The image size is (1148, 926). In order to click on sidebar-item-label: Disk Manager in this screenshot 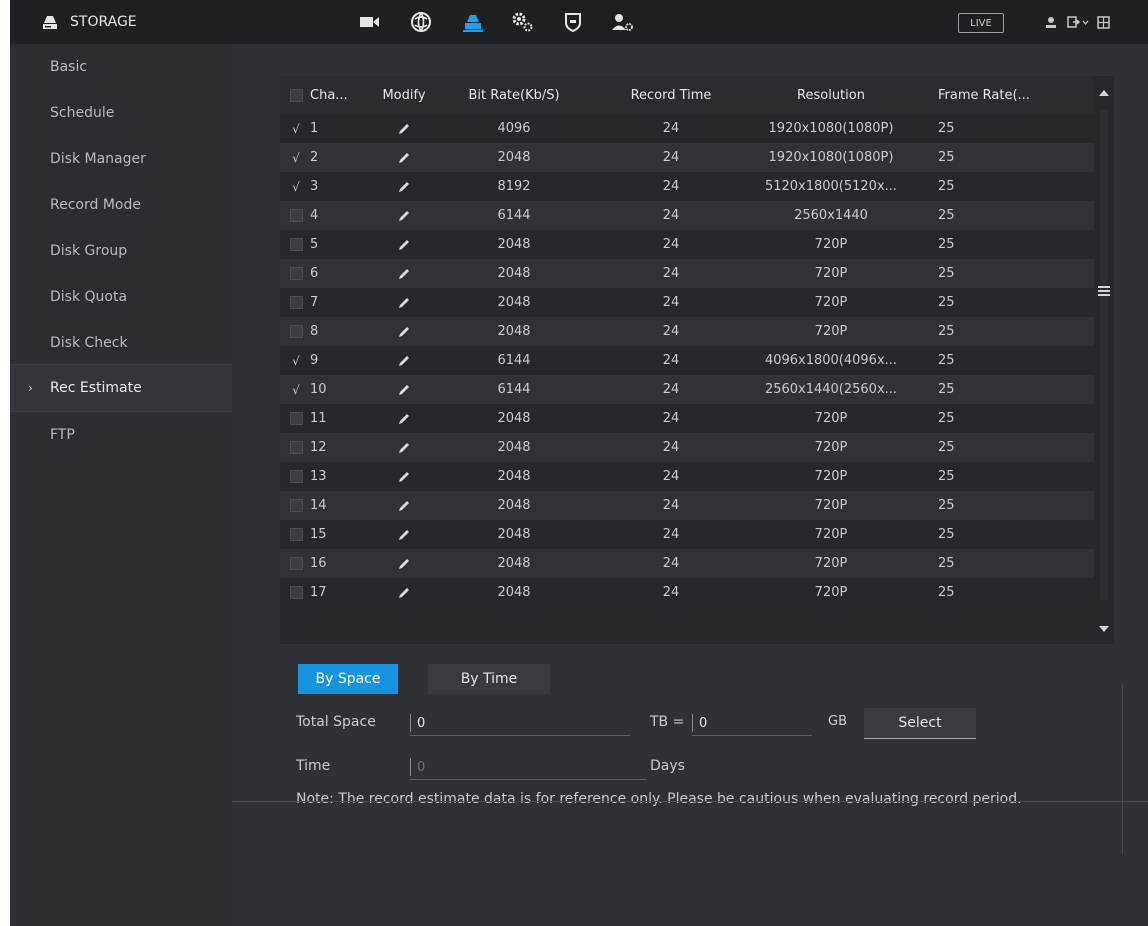, I will do `click(98, 159)`.